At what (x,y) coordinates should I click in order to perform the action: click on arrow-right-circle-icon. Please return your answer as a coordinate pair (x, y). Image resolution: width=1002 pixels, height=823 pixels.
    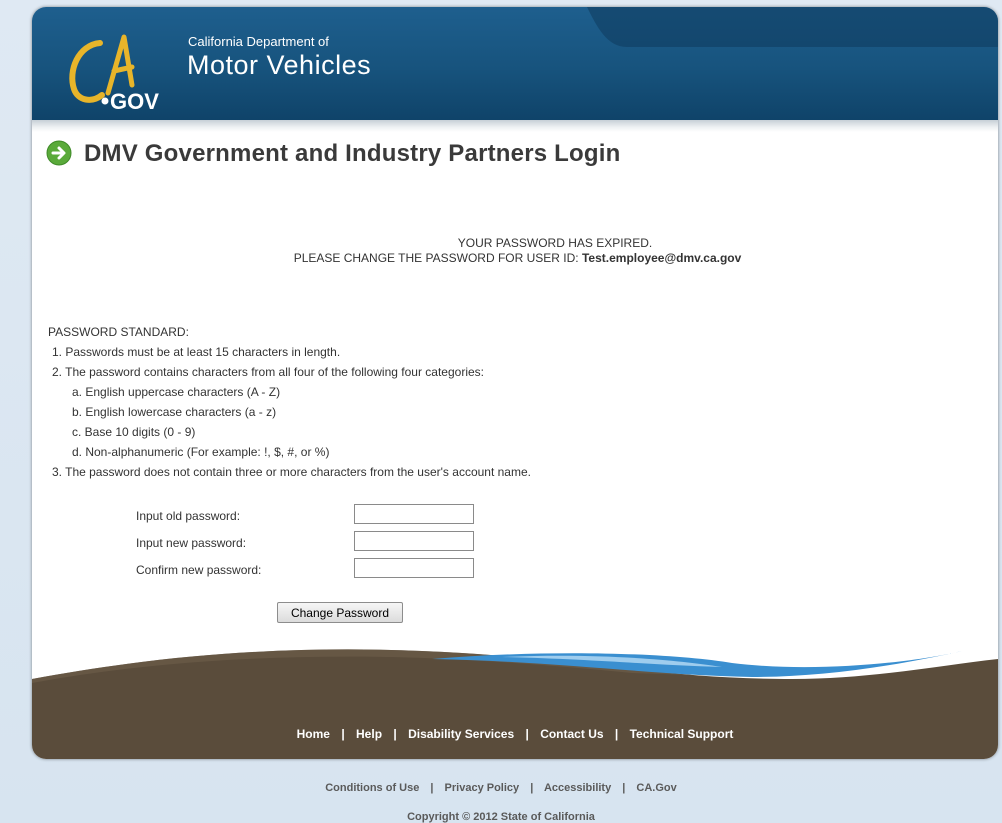
    Looking at the image, I should click on (59, 153).